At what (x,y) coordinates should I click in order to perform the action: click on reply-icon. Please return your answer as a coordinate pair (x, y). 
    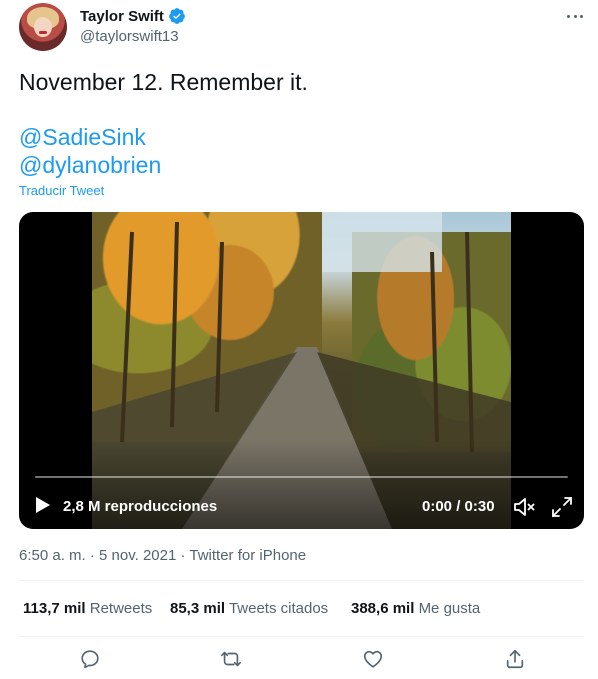
    Looking at the image, I should click on (90, 659).